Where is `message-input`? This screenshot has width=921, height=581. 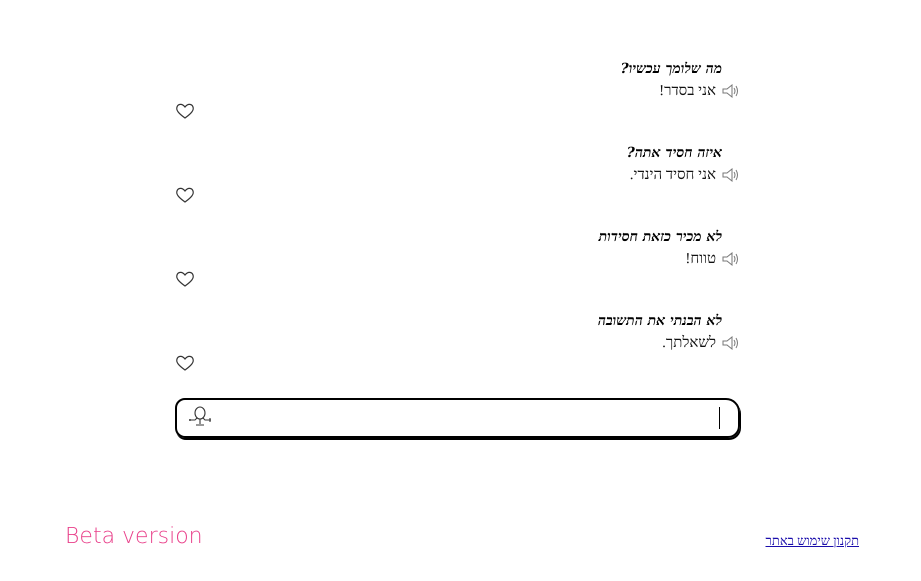
message-input is located at coordinates (457, 418).